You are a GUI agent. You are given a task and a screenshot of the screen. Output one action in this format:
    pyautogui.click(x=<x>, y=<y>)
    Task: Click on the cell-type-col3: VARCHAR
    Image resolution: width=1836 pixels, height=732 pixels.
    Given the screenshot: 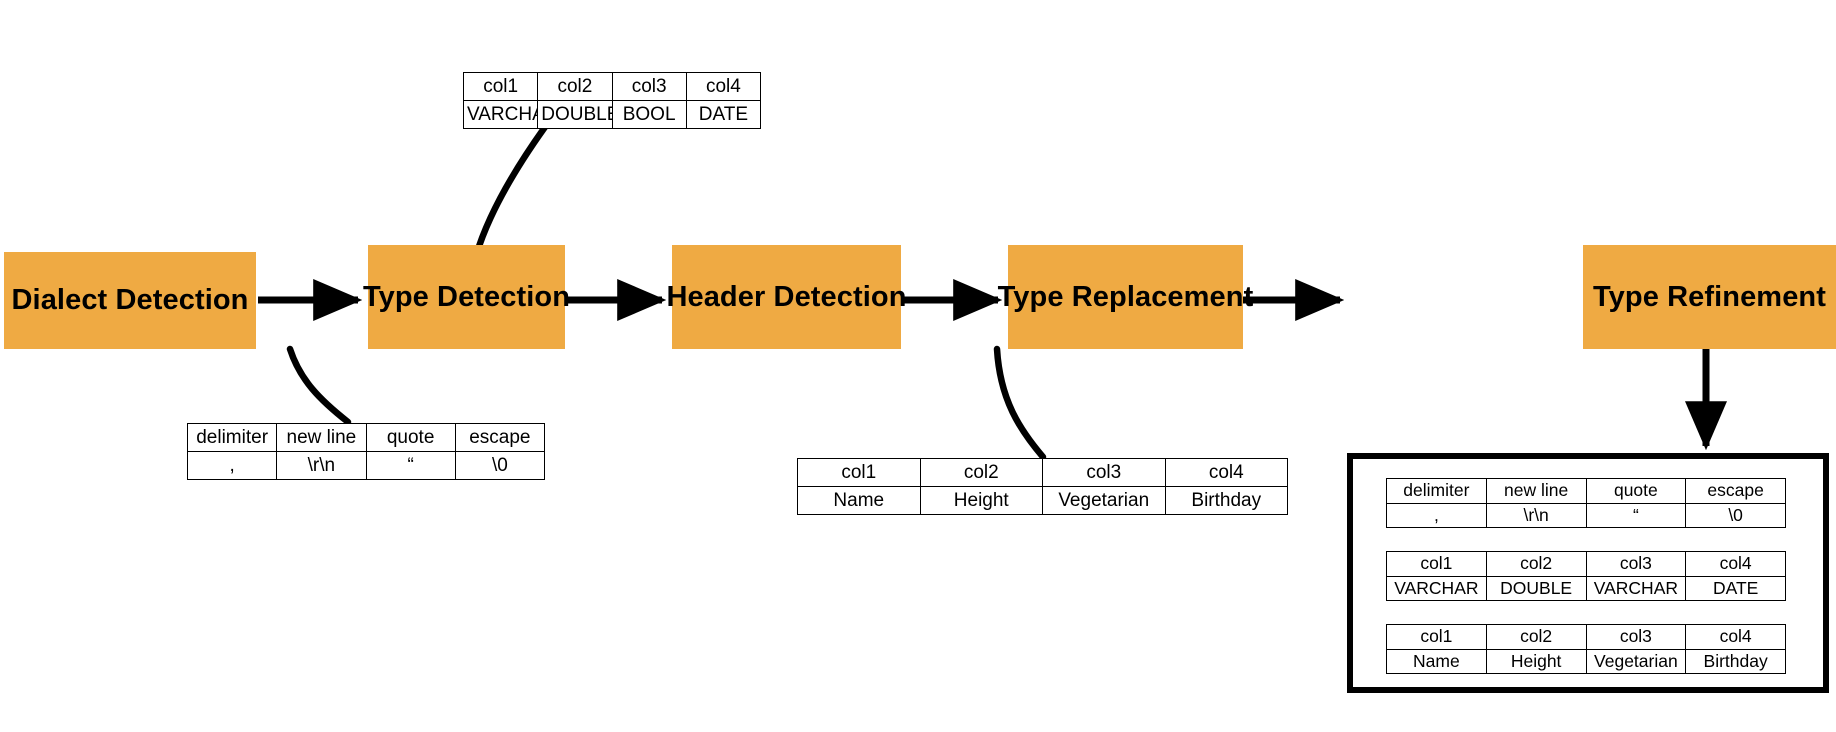 What is the action you would take?
    pyautogui.click(x=1636, y=588)
    